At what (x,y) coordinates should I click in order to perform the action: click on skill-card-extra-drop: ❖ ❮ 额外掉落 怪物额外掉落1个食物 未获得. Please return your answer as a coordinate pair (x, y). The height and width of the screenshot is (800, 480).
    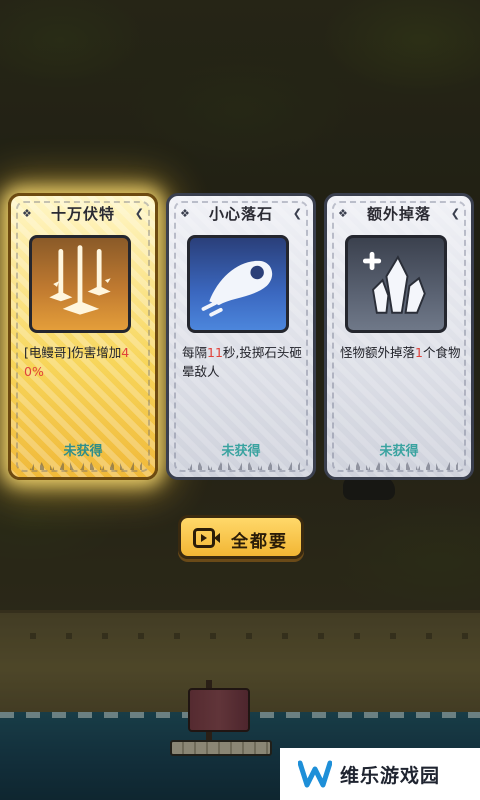
    Looking at the image, I should click on (399, 336).